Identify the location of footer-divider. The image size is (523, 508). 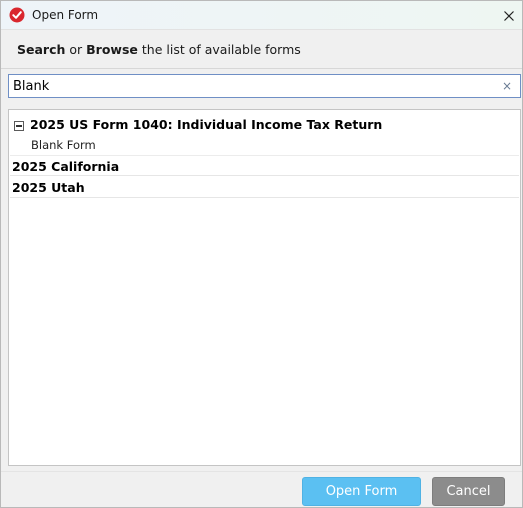
(261, 471).